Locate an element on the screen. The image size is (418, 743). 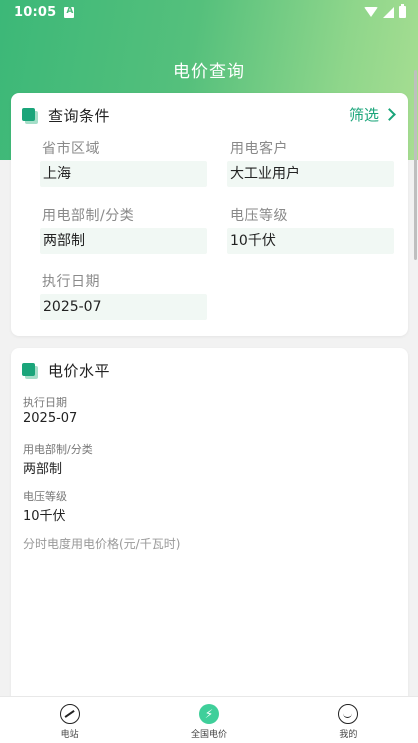
tab-stations: 电站 is located at coordinates (69, 720).